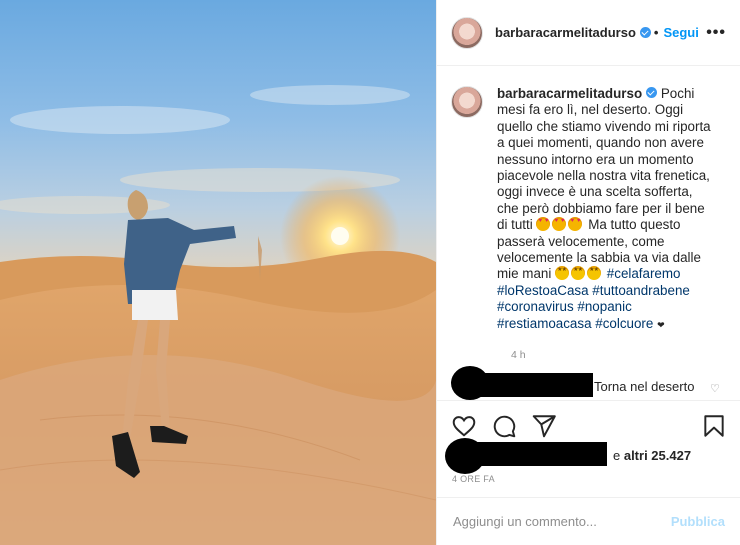 This screenshot has width=740, height=545. I want to click on hashtag-link: #tuttoandrabene, so click(641, 290).